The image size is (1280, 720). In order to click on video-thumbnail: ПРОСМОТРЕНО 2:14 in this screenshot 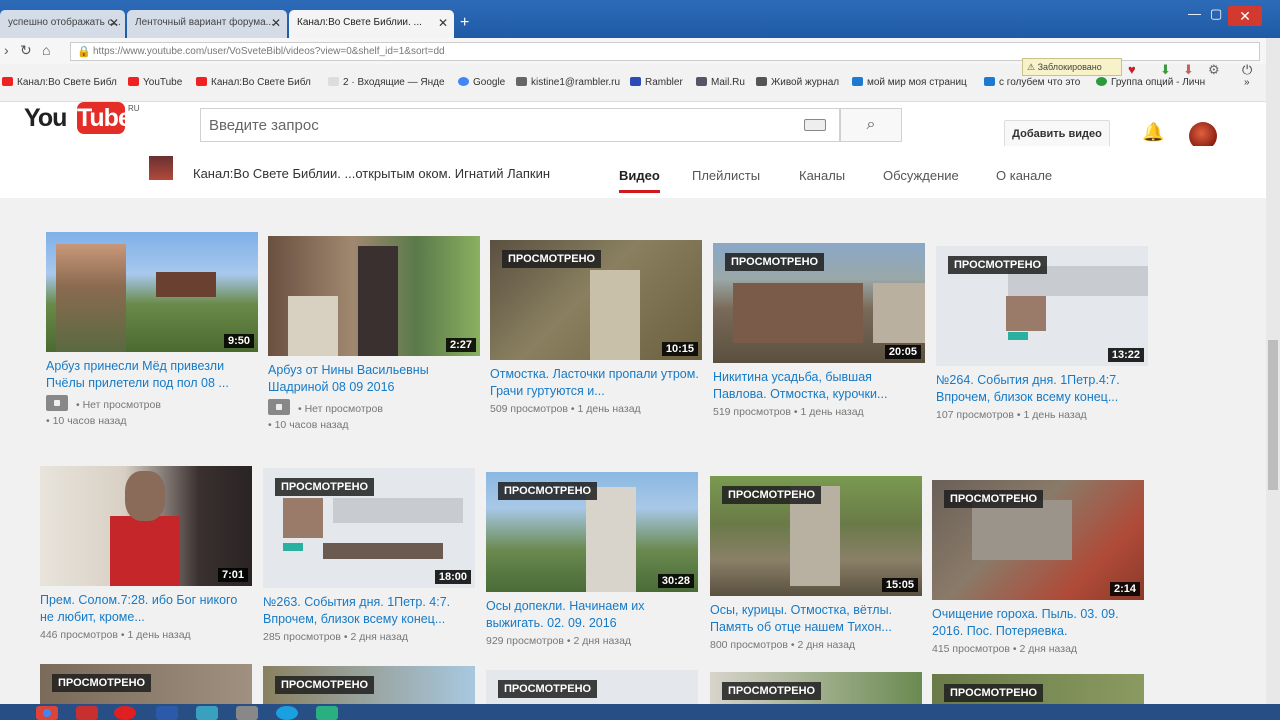, I will do `click(1038, 540)`.